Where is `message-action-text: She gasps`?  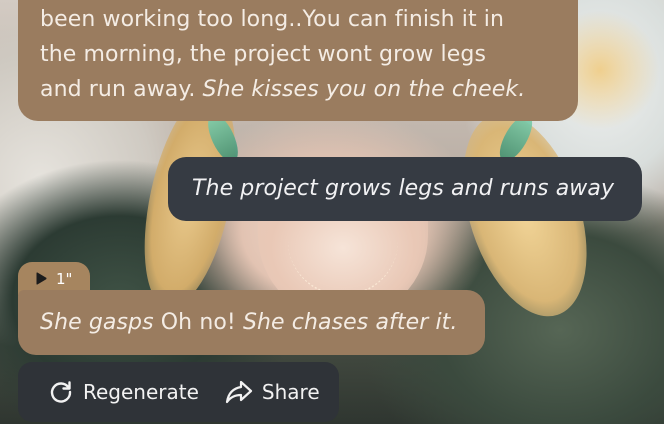 message-action-text: She gasps is located at coordinates (97, 322).